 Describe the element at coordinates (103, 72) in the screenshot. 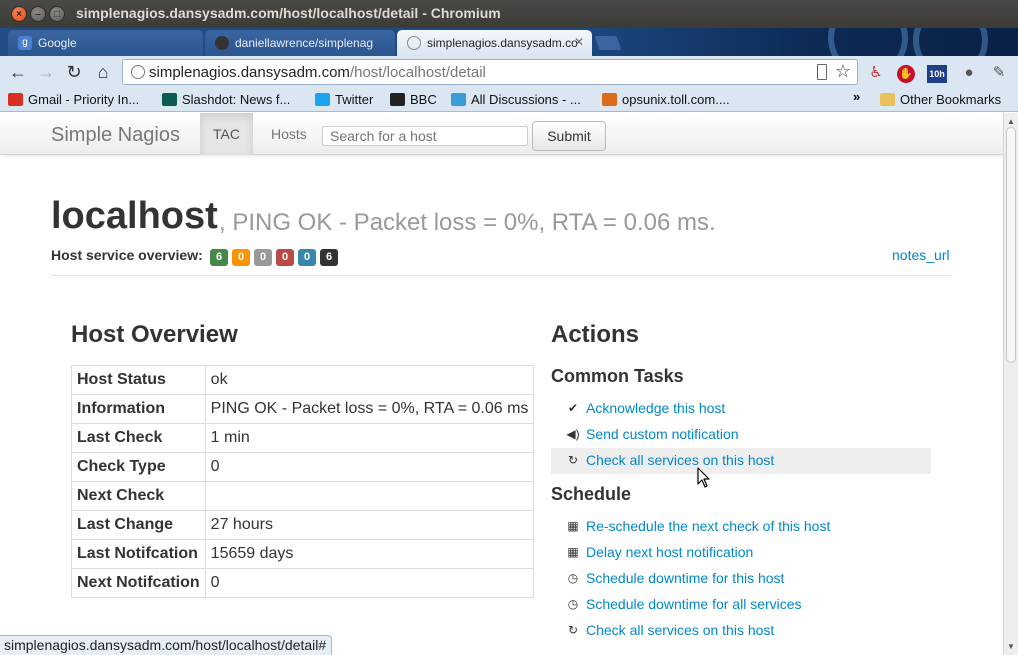

I see `home-icon: ⌂` at that location.